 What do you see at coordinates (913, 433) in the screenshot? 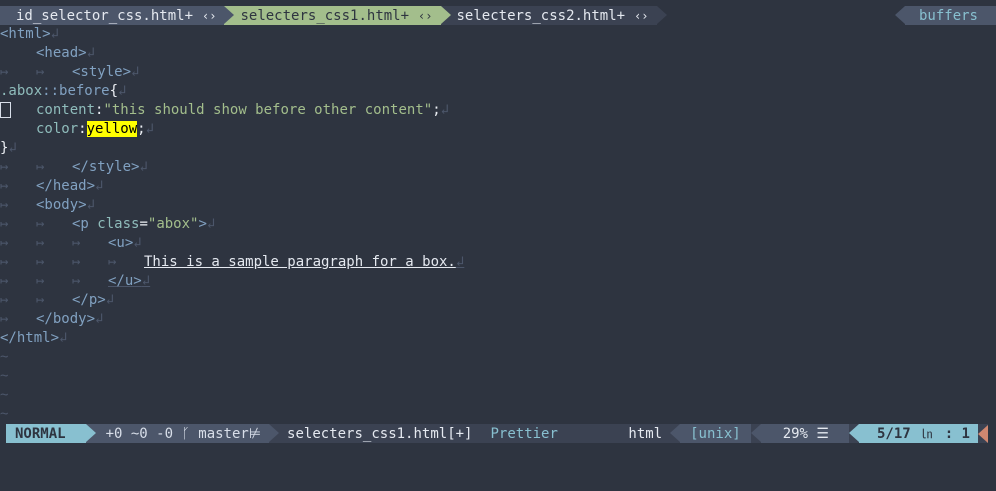
I see `cursor-position: 5/17 ㏑: 1` at bounding box center [913, 433].